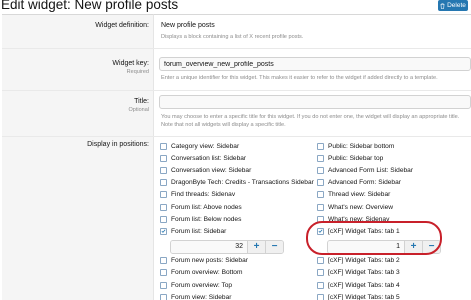 The image size is (471, 300). Describe the element at coordinates (203, 195) in the screenshot. I see `position-option-label: Find threads: Sidenav` at that location.